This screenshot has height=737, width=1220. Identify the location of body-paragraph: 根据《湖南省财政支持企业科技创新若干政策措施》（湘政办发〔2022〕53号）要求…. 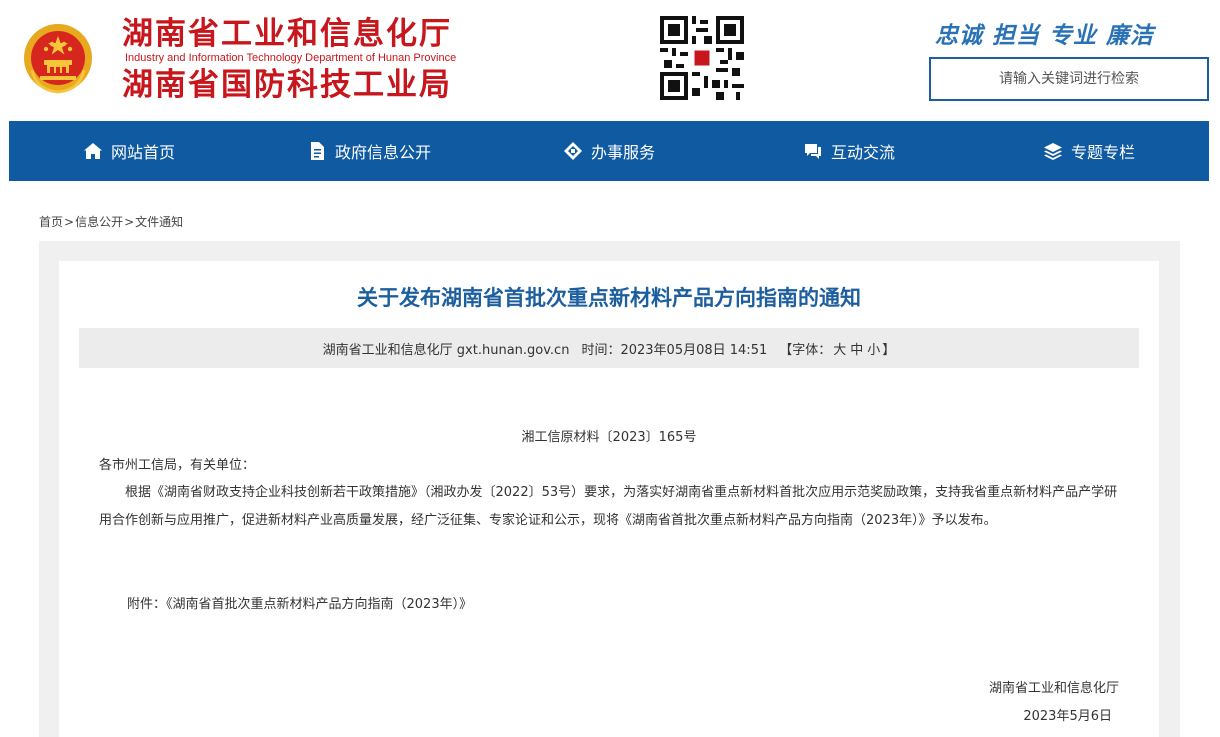
(608, 506).